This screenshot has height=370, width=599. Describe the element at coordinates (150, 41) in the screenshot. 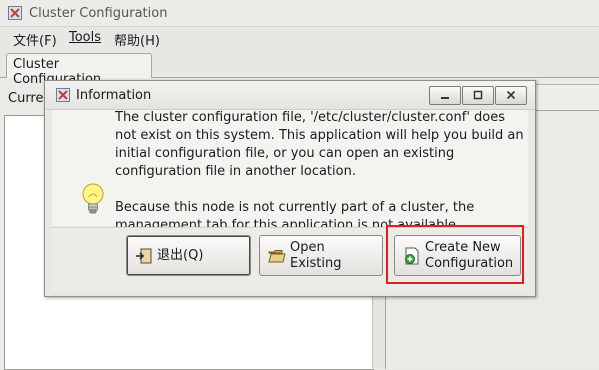

I see `menu-help-mnemonic: (H)` at that location.